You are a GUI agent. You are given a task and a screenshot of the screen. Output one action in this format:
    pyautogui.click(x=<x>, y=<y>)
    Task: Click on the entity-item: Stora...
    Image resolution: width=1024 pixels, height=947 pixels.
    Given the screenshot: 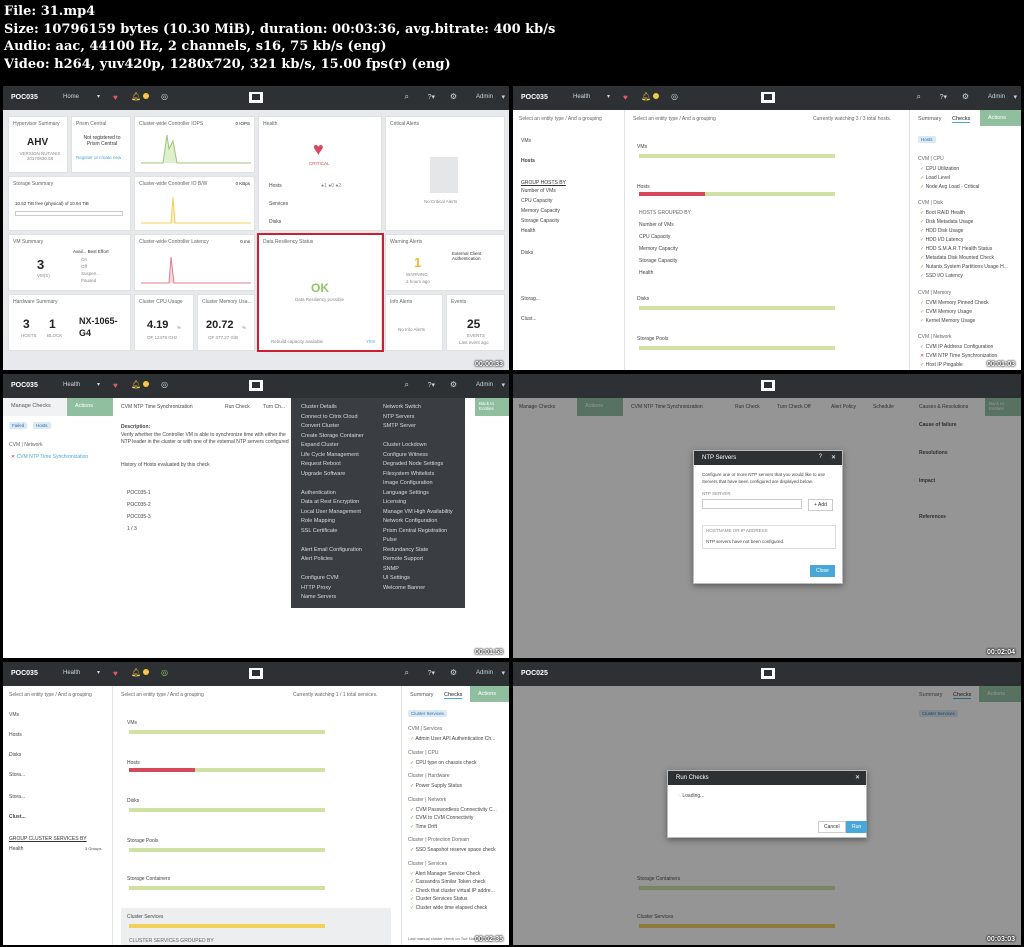 What is the action you would take?
    pyautogui.click(x=17, y=775)
    